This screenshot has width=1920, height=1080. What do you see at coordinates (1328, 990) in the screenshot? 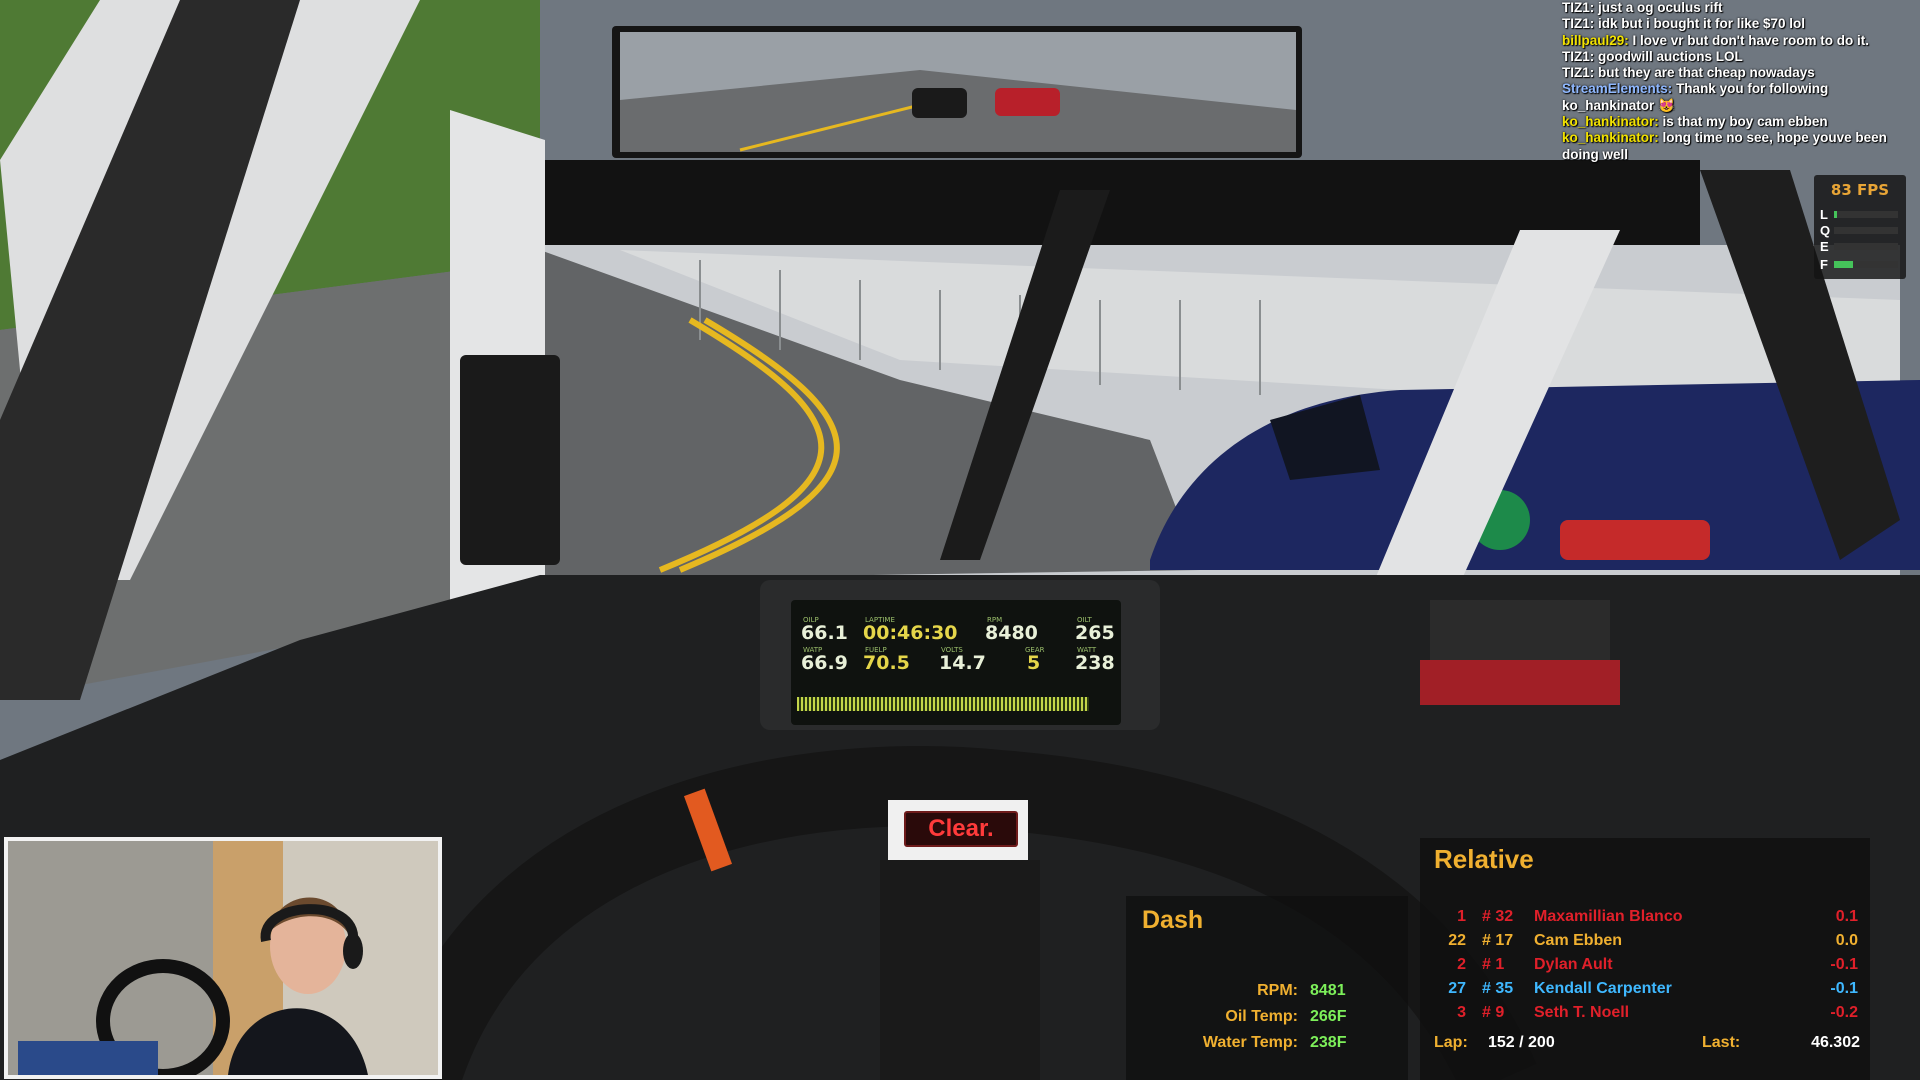
I see `rpm-value: 8481` at bounding box center [1328, 990].